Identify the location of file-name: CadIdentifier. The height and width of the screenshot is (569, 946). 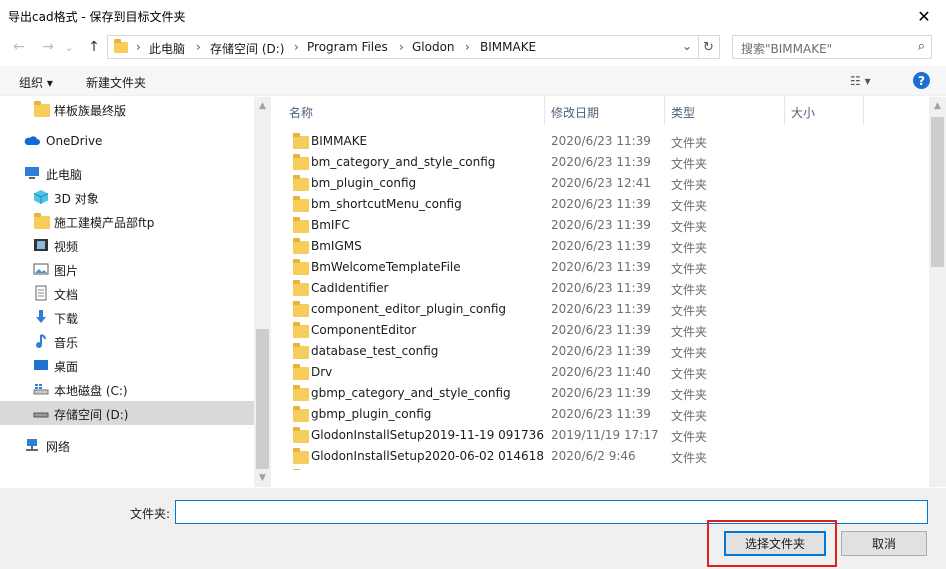
(350, 288).